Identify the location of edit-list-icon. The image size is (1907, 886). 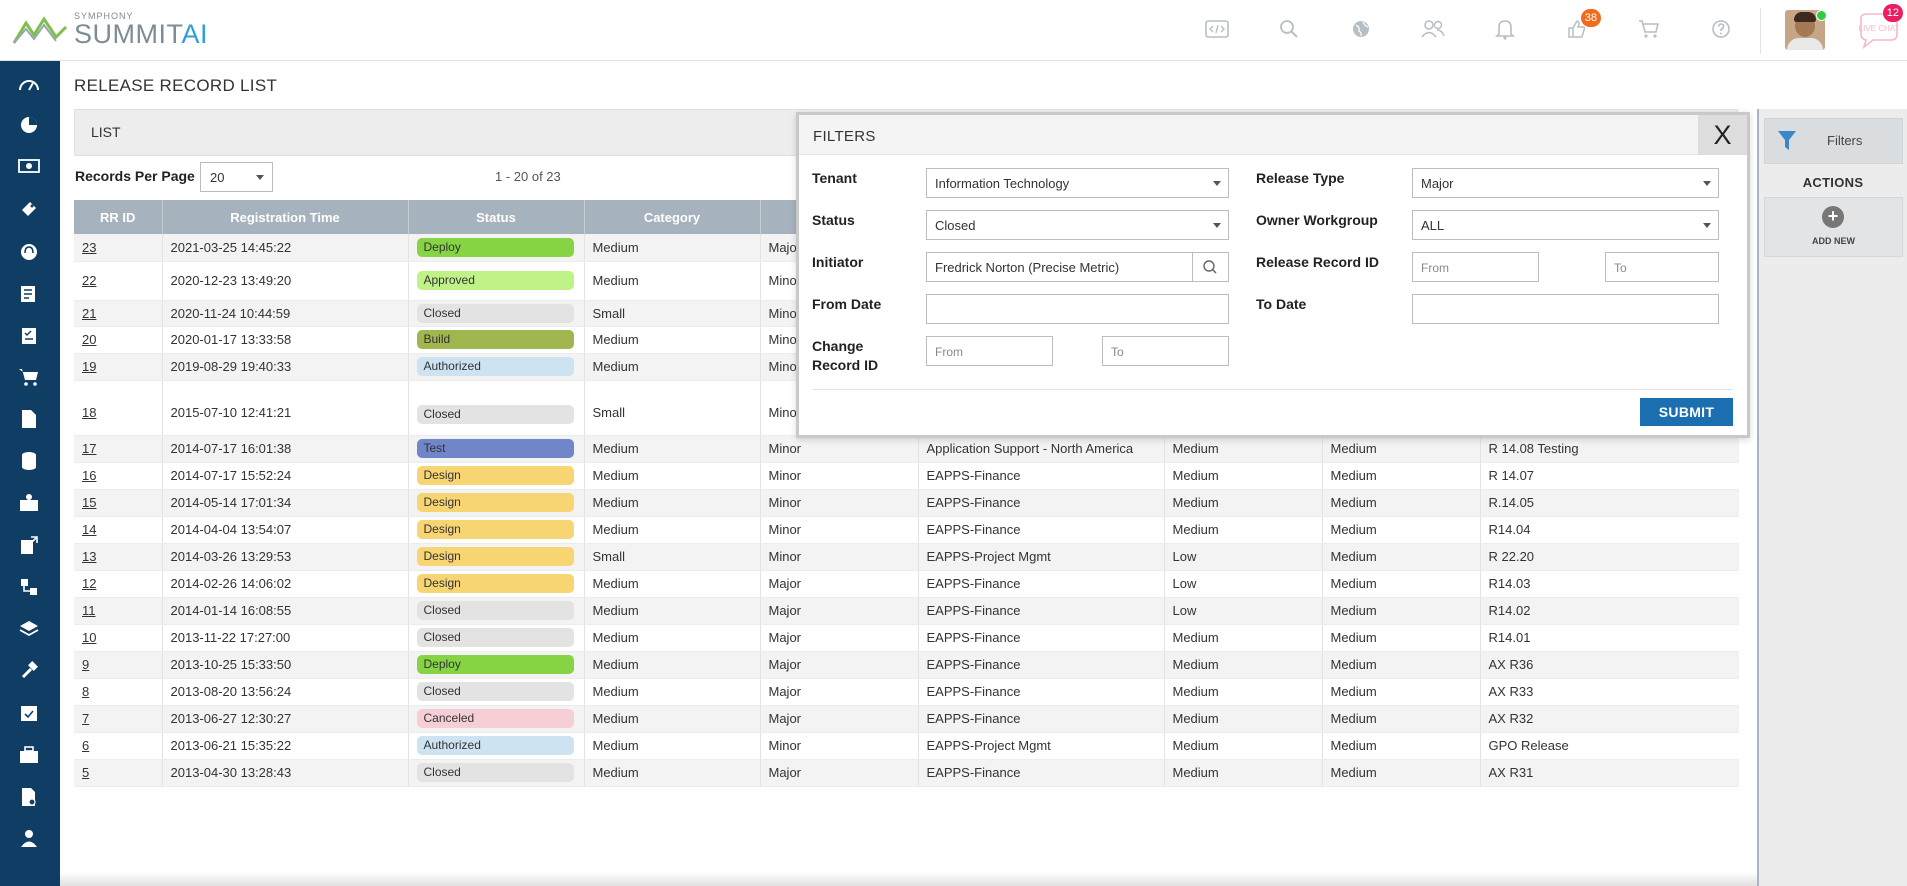
(29, 294).